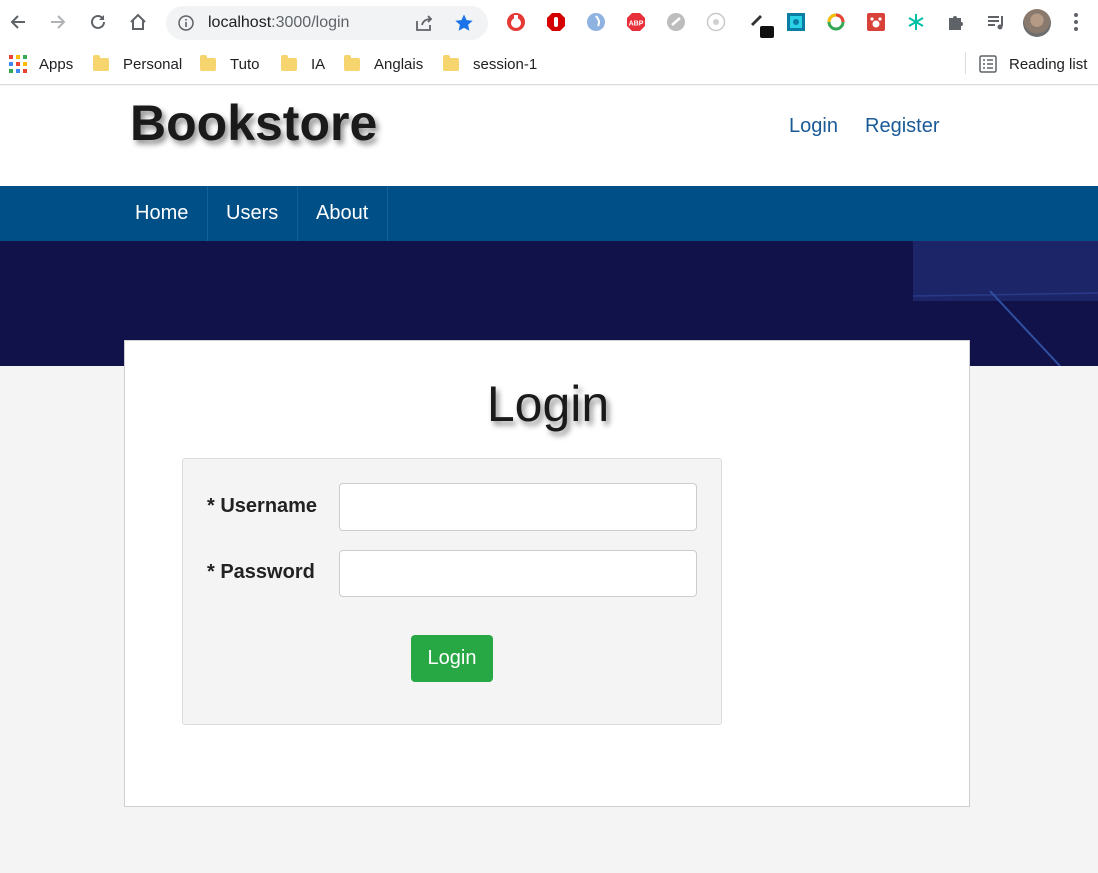 The height and width of the screenshot is (873, 1098). Describe the element at coordinates (988, 64) in the screenshot. I see `reading-list-icon` at that location.